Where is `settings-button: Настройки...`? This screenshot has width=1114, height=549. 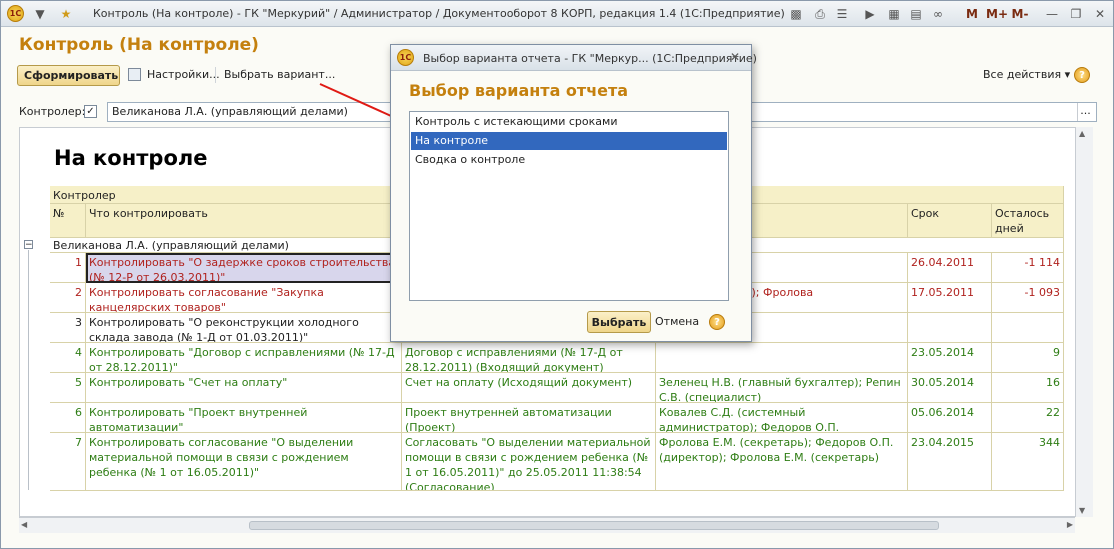 settings-button: Настройки... is located at coordinates (183, 75).